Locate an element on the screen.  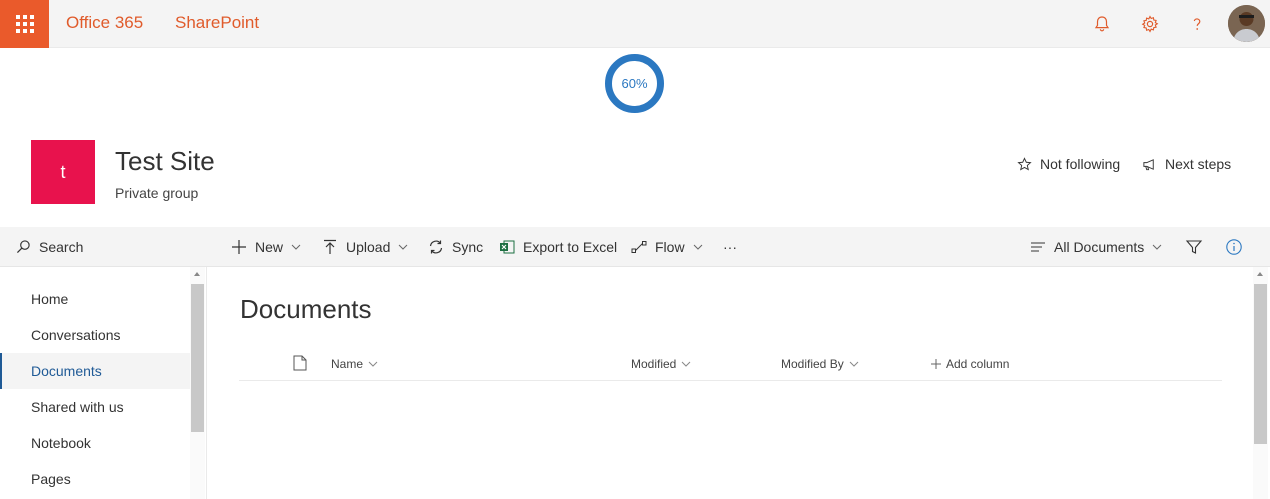
suite-bar: Office 365 SharePoint is located at coordinates (635, 24).